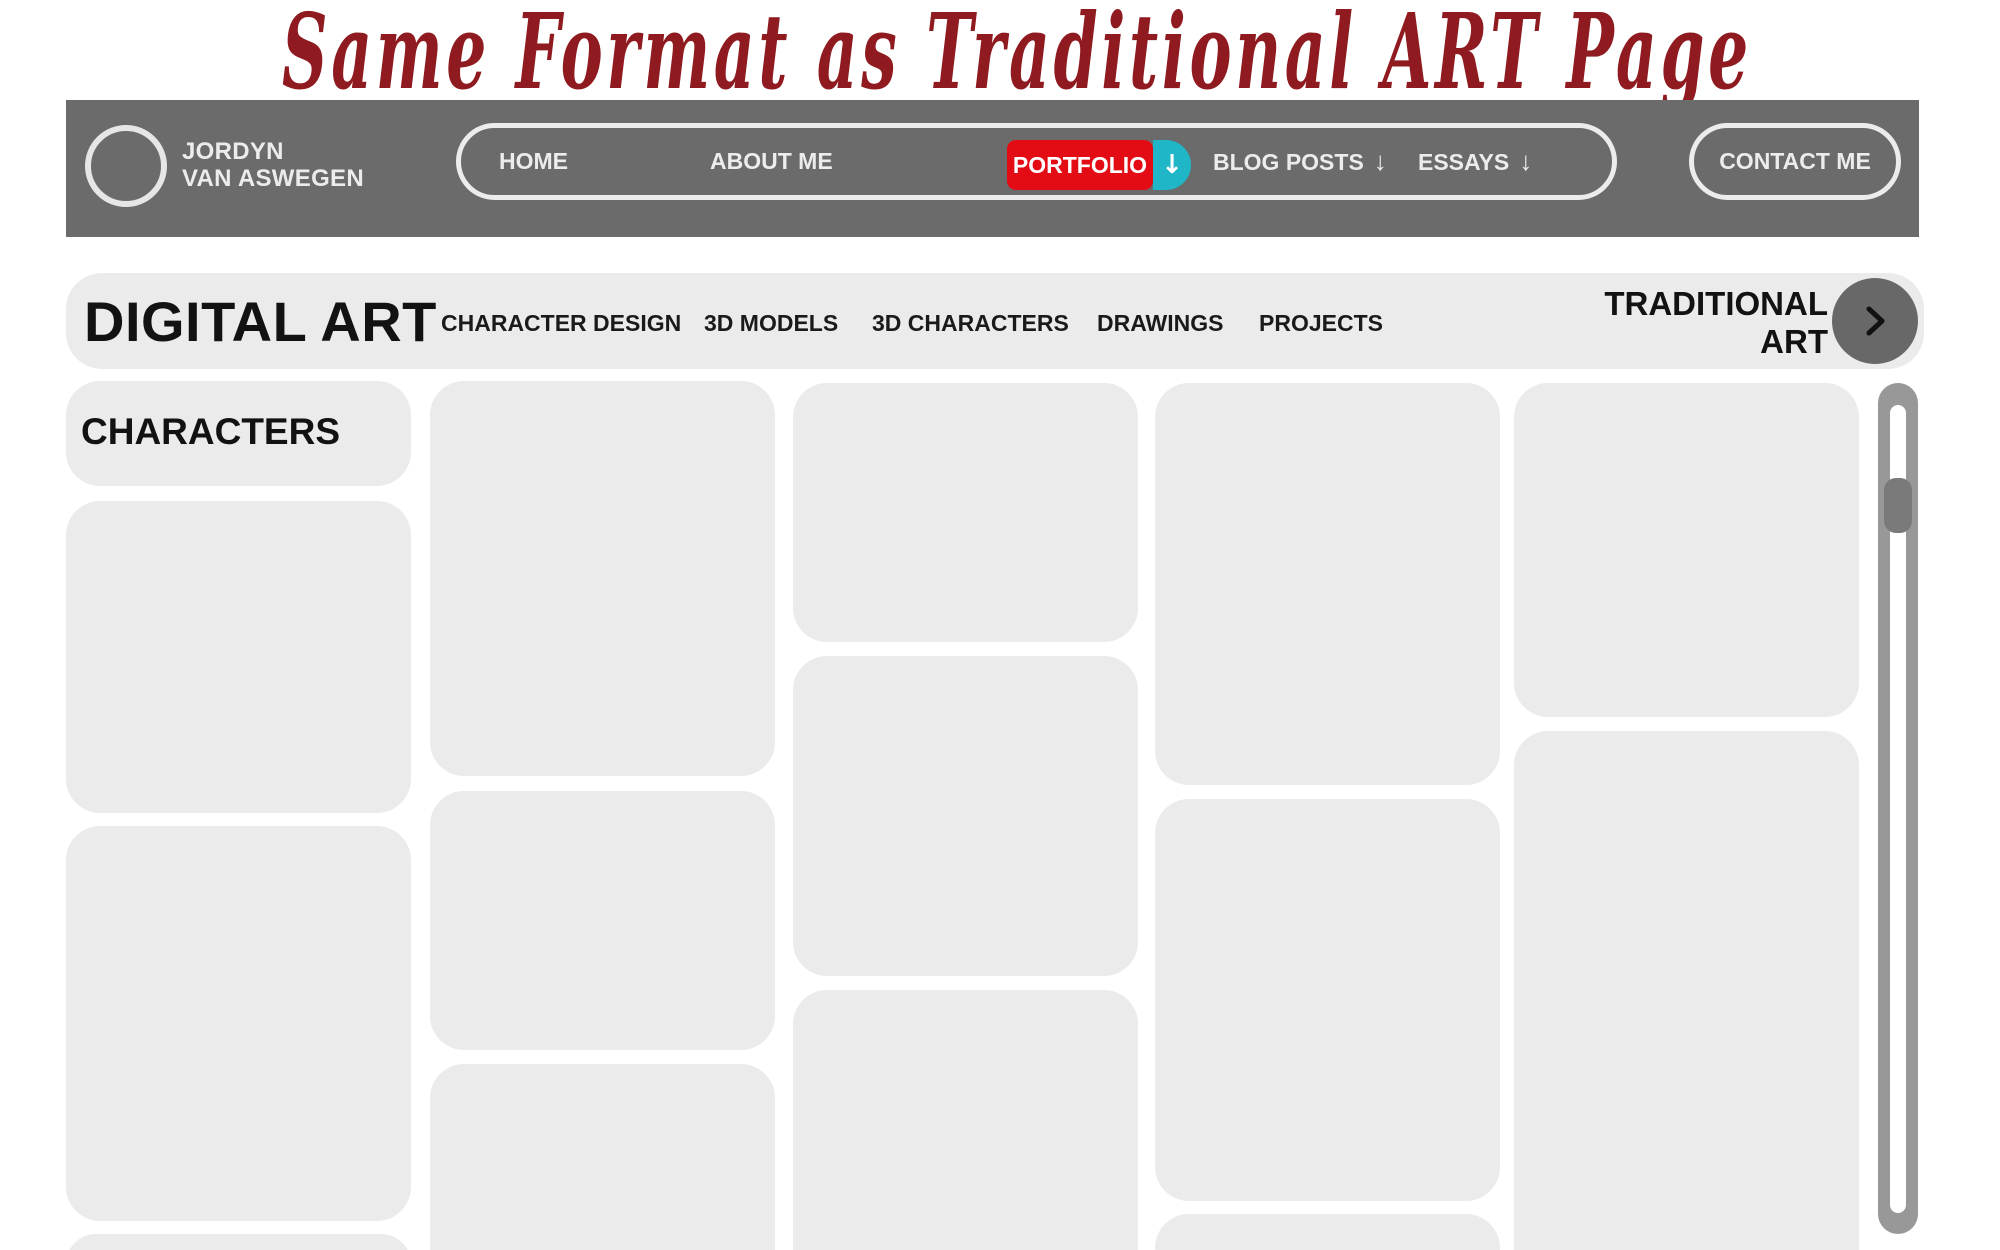  What do you see at coordinates (273, 178) in the screenshot?
I see `brand-last-name: VAN ASWEGEN` at bounding box center [273, 178].